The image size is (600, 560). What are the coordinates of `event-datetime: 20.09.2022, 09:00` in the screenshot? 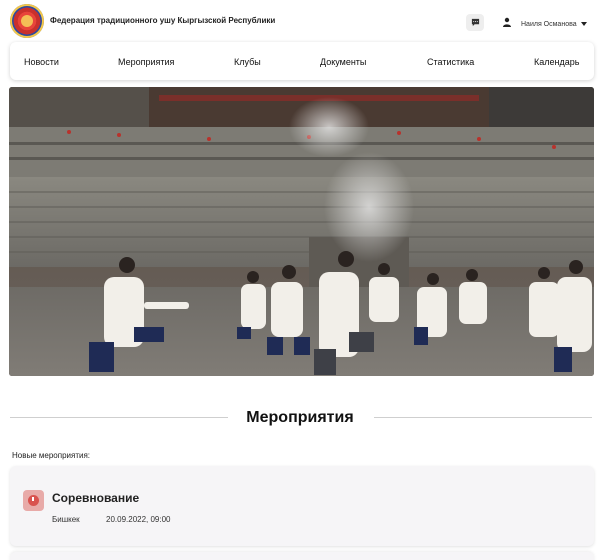 It's located at (138, 519).